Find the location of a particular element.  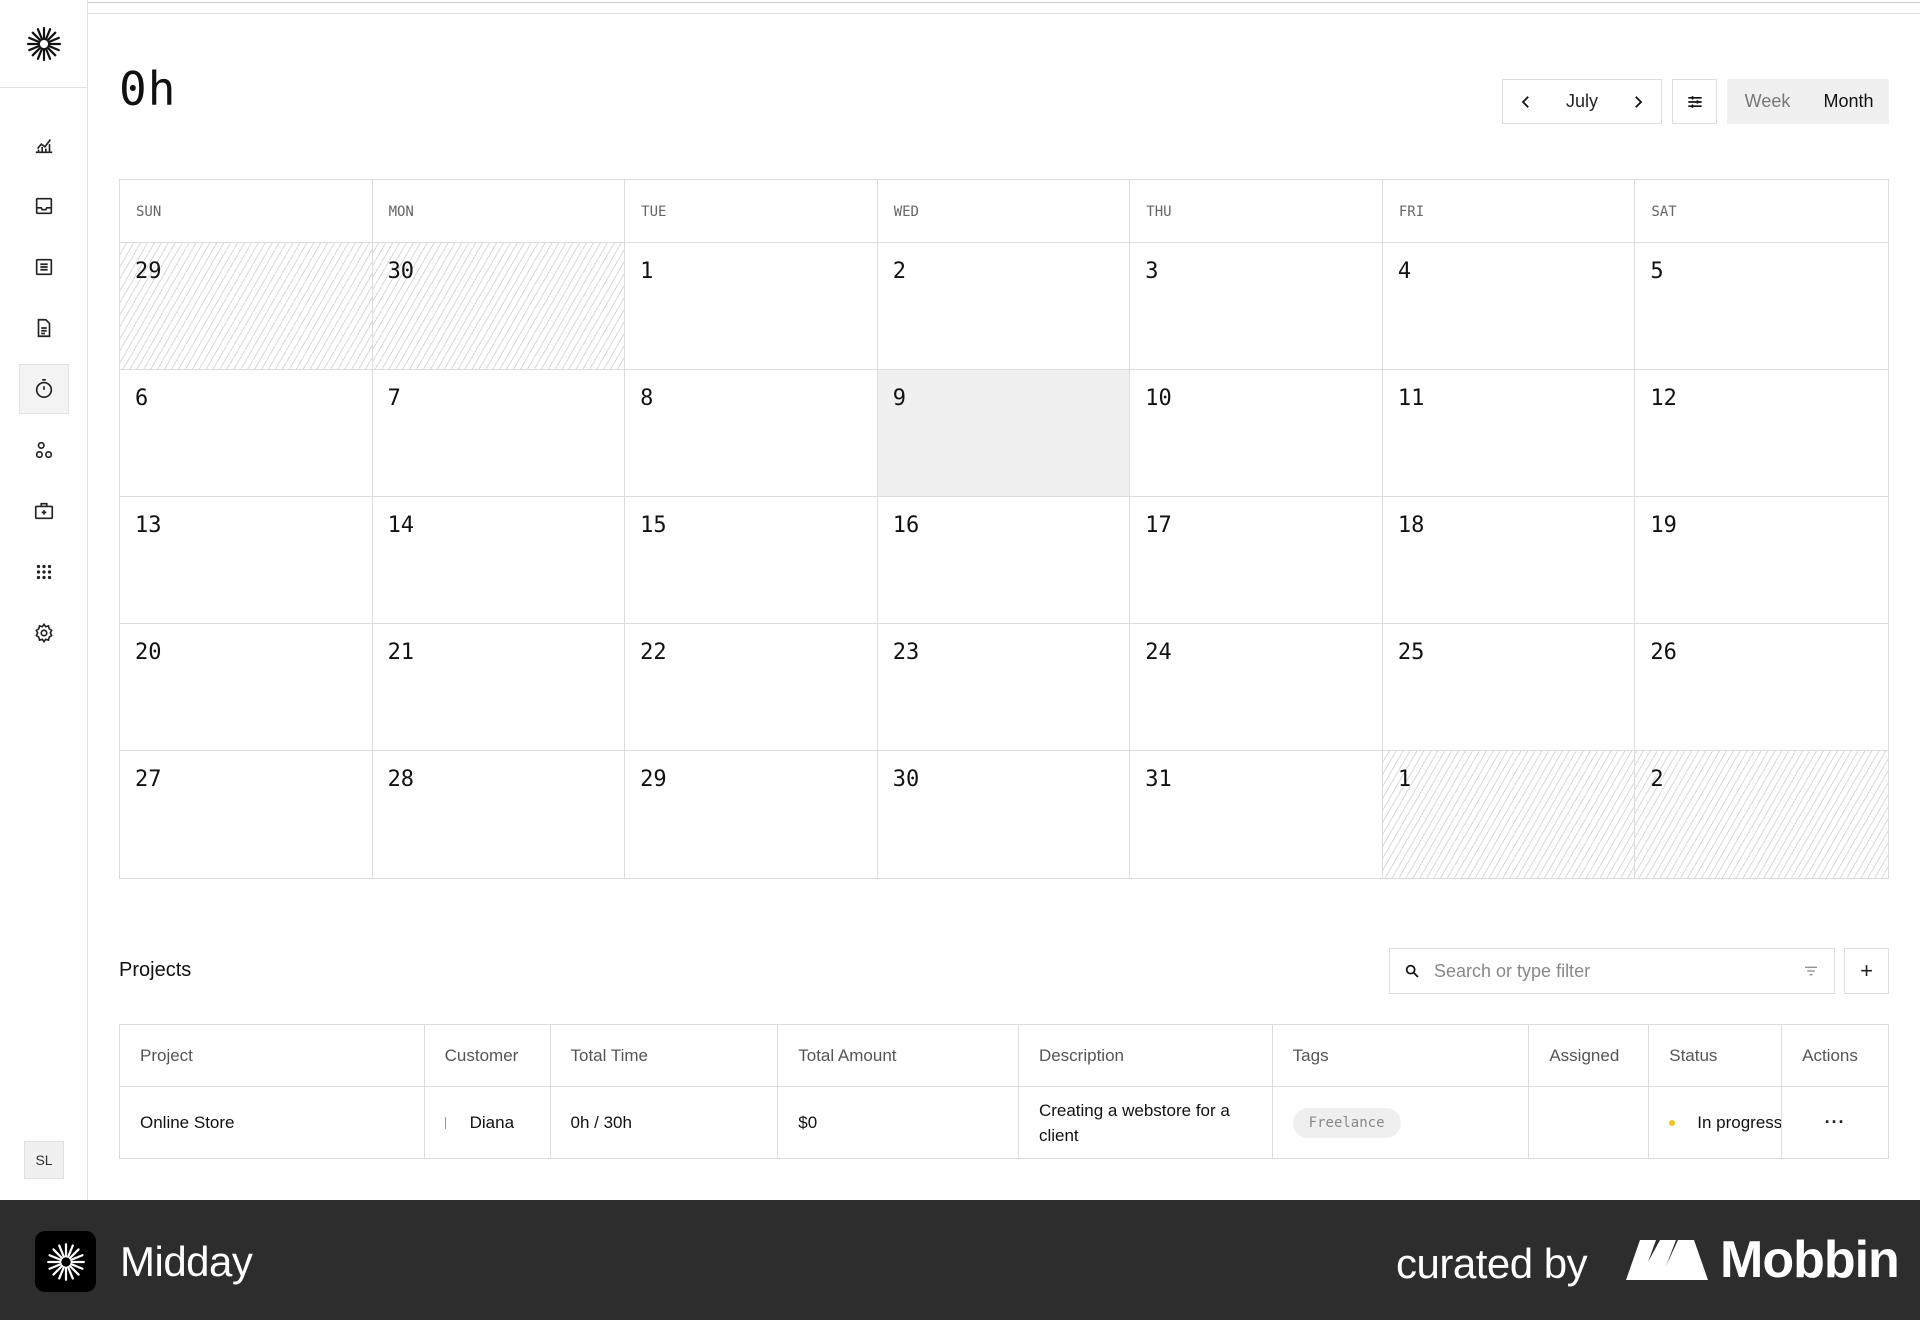

tags-cell: Freelance is located at coordinates (1401, 1122).